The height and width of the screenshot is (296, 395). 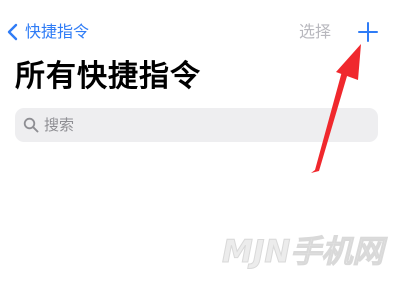 I want to click on watermark: MJN手机网, so click(x=308, y=250).